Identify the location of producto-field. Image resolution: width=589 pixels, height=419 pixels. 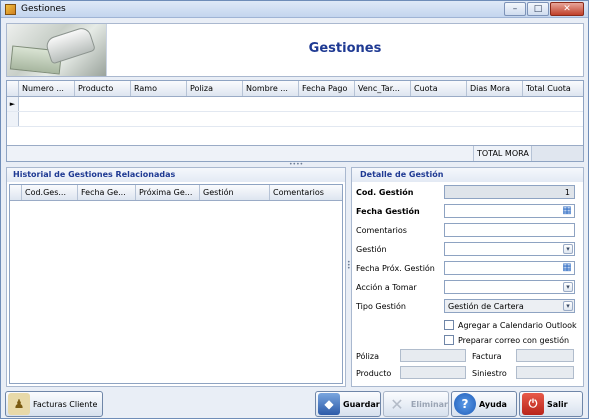
(433, 372).